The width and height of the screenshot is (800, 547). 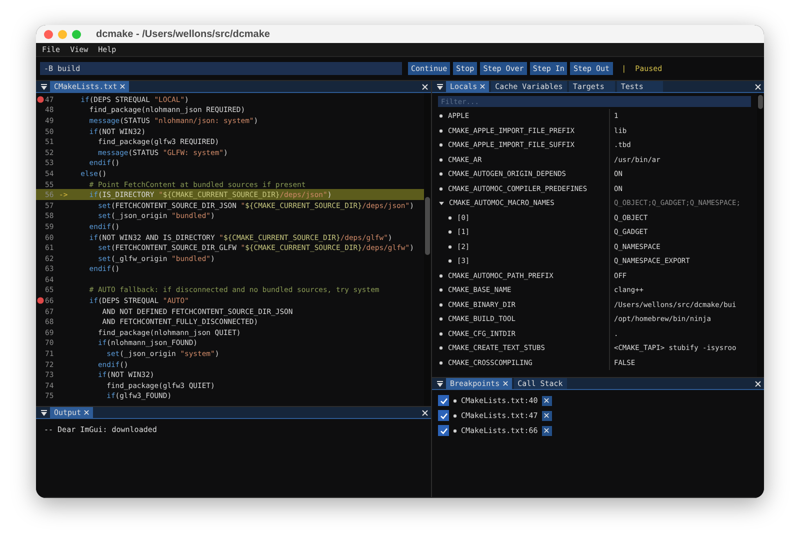 What do you see at coordinates (441, 203) in the screenshot?
I see `expand-arrow-icon` at bounding box center [441, 203].